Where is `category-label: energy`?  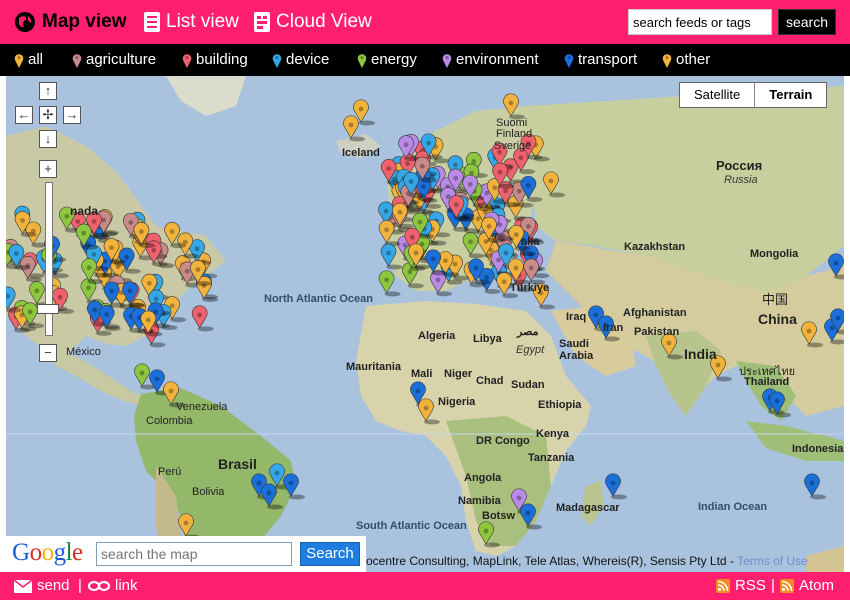
category-label: energy is located at coordinates (394, 59).